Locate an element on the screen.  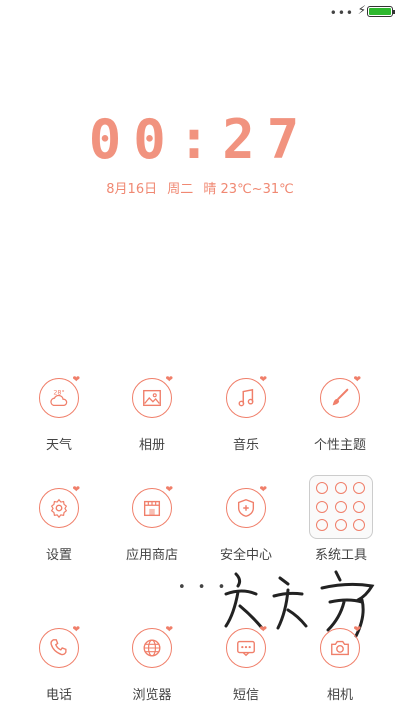
folder-icon is located at coordinates (342, 508).